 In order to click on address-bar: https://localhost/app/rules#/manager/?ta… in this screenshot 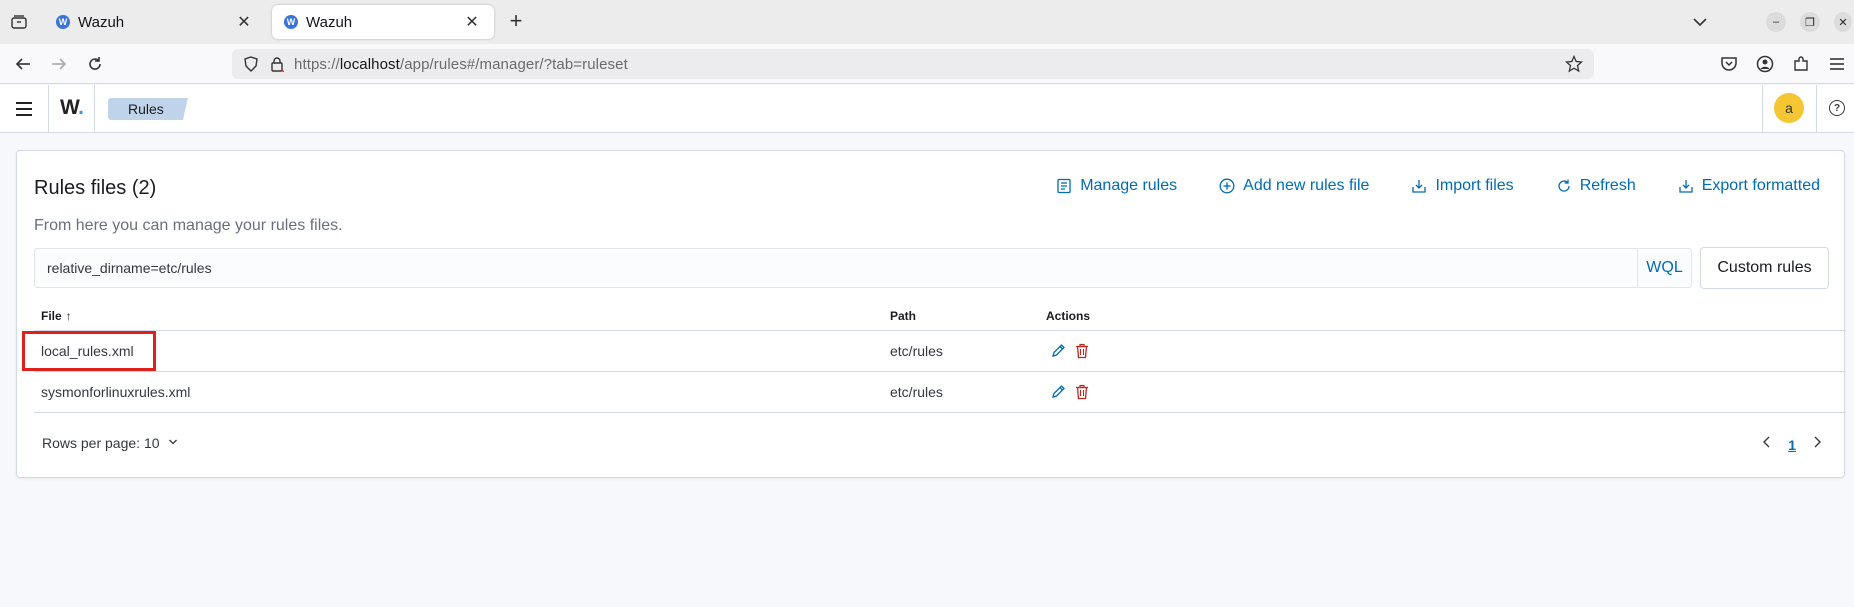, I will do `click(913, 64)`.